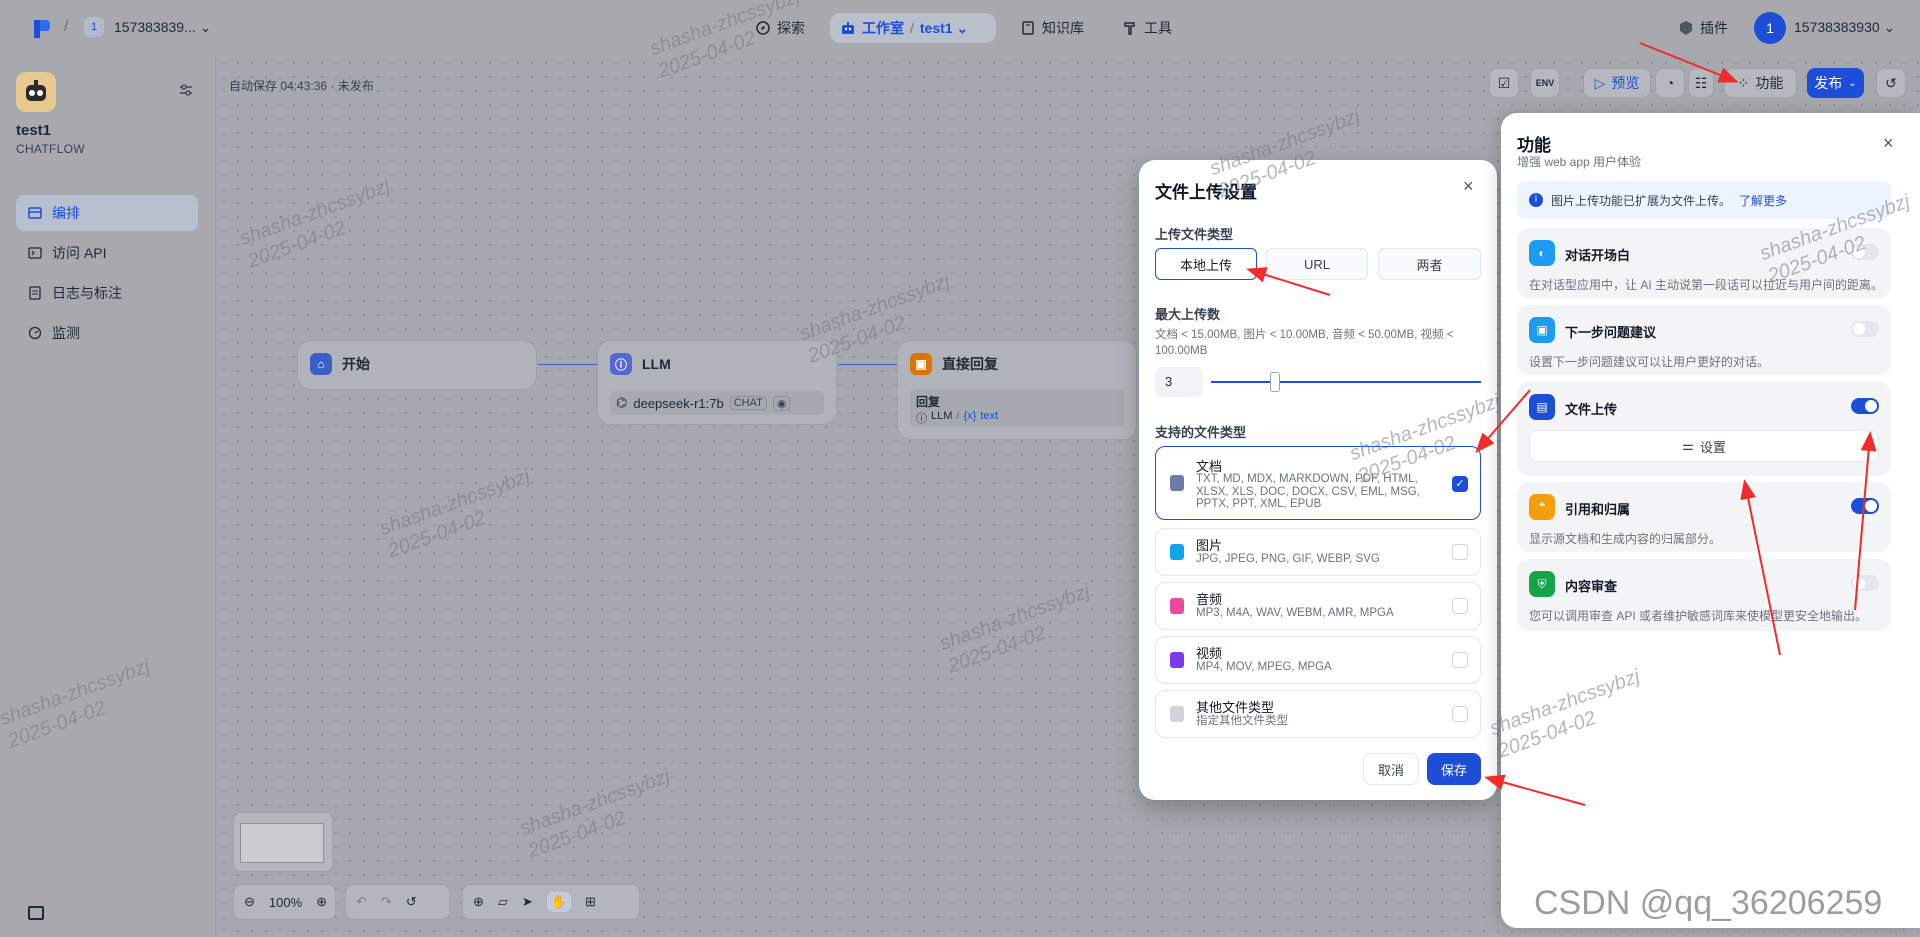  I want to click on max-upload-input: 3, so click(1179, 382).